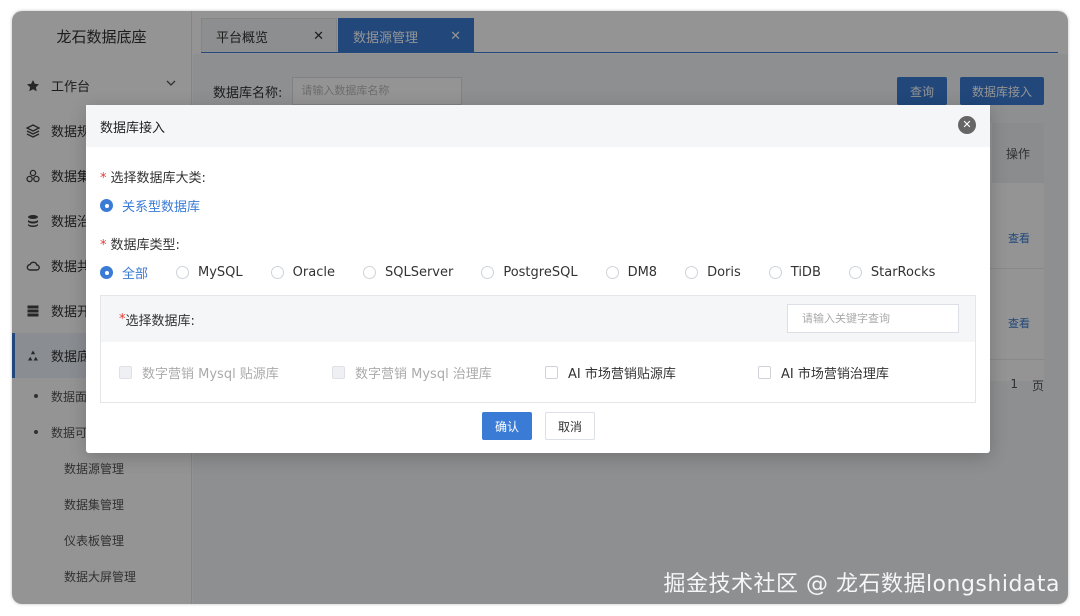 The height and width of the screenshot is (616, 1080). Describe the element at coordinates (423, 374) in the screenshot. I see `checkbox-label: 数字营销 Mysql 治理库` at that location.